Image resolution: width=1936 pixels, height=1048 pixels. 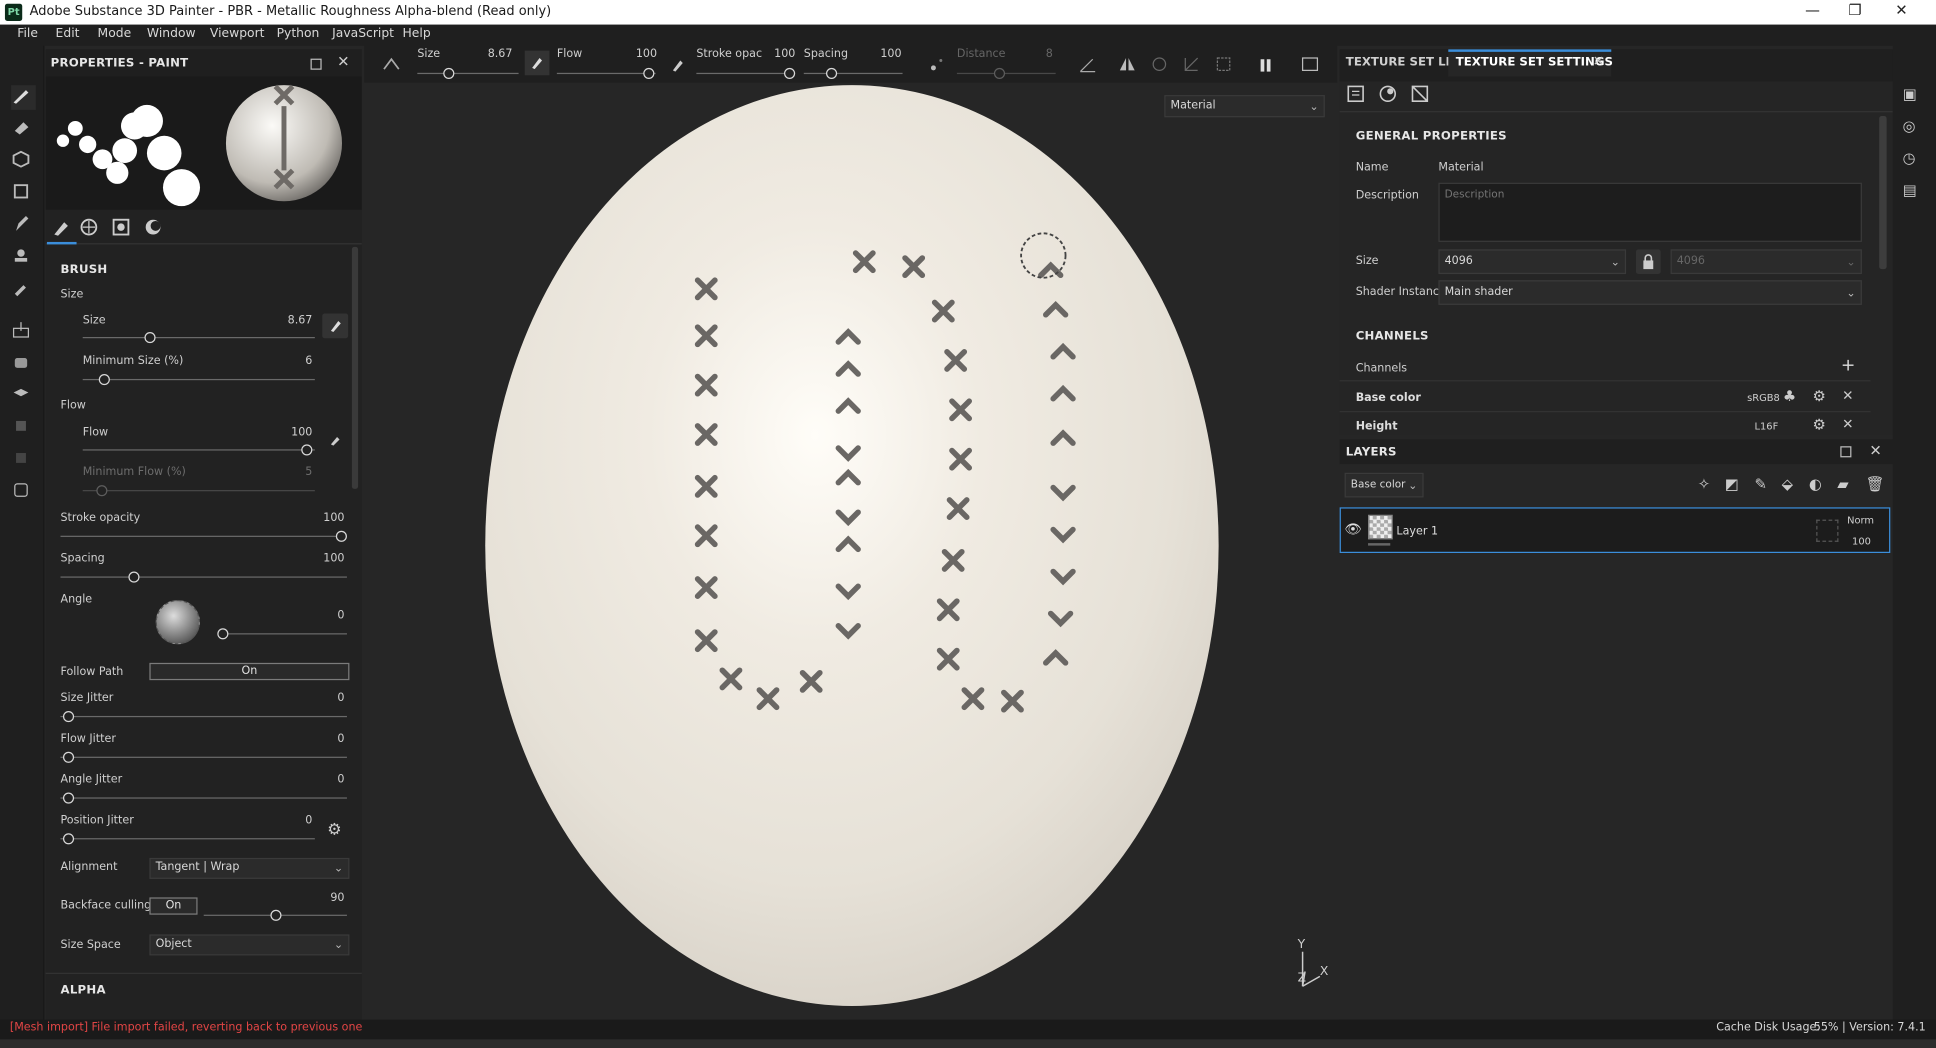 I want to click on tss-name-value: Material, so click(x=1460, y=168).